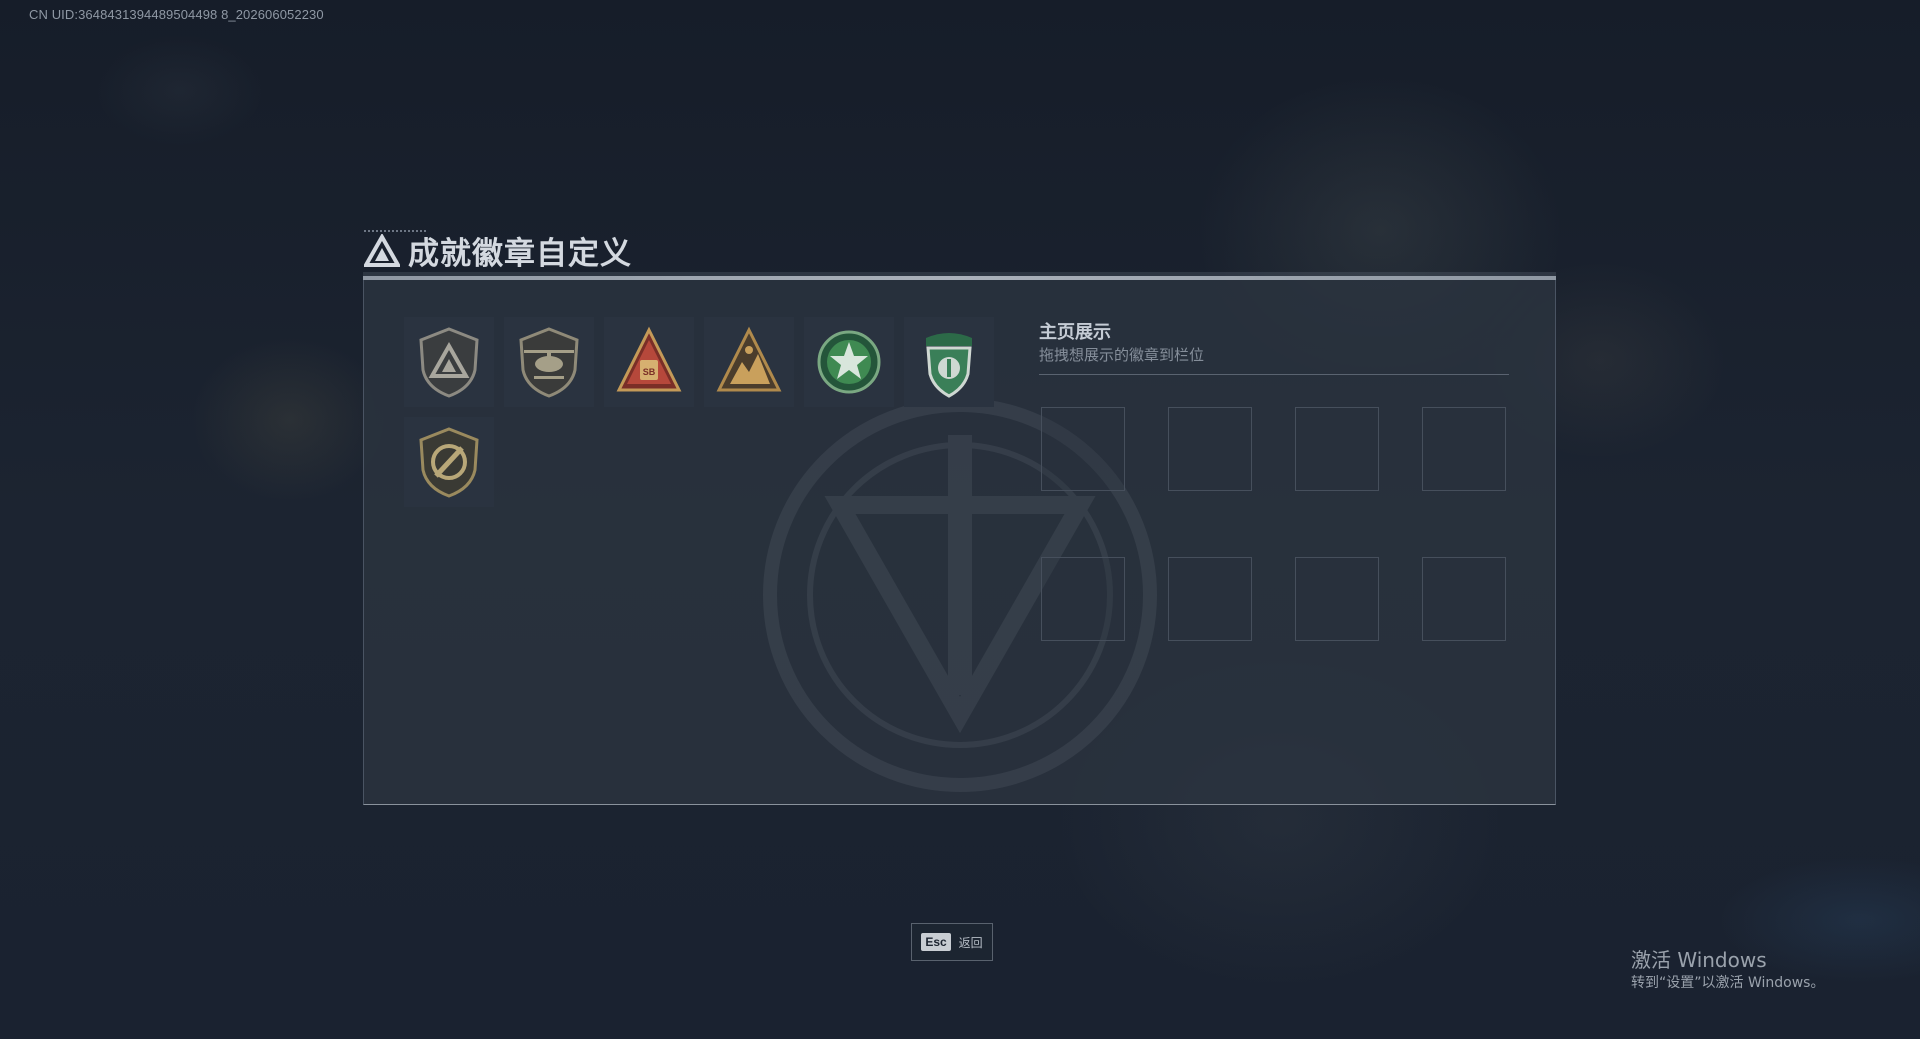  I want to click on panel-top-bar, so click(959, 278).